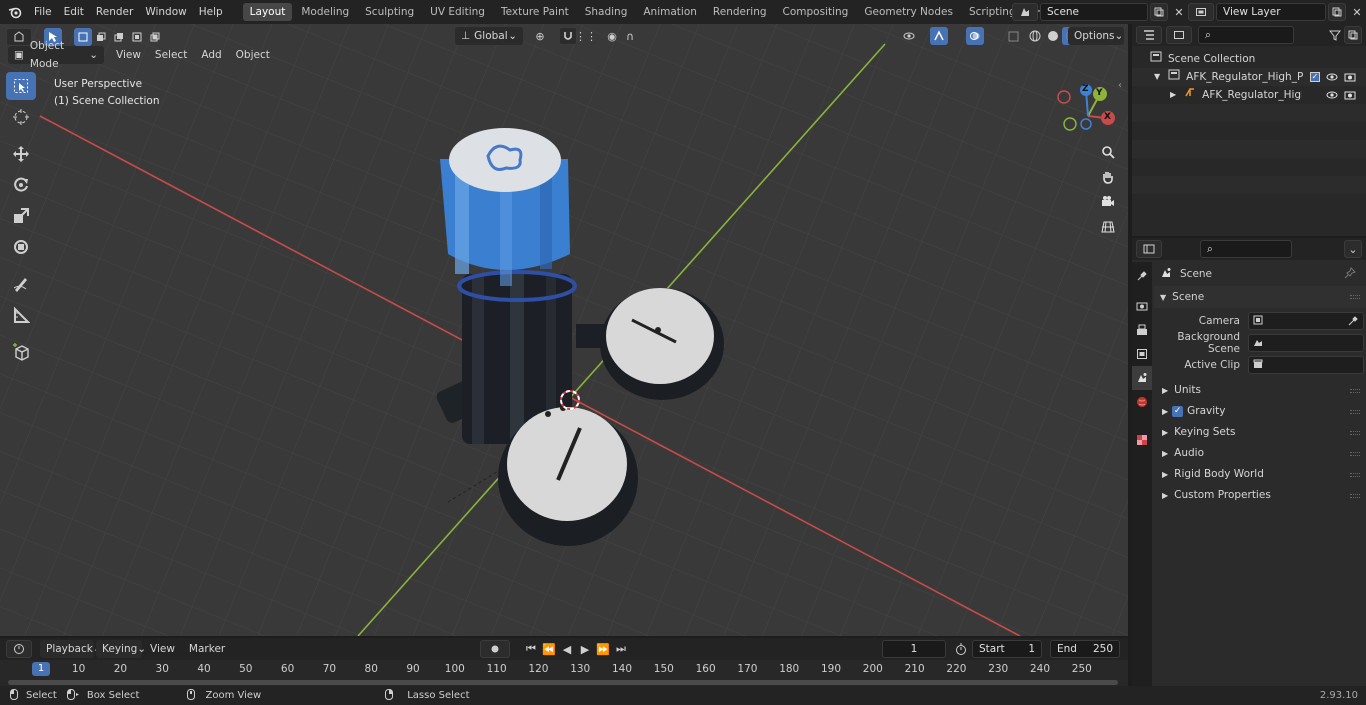 The width and height of the screenshot is (1366, 705). What do you see at coordinates (1159, 12) in the screenshot?
I see `new-scene-icon` at bounding box center [1159, 12].